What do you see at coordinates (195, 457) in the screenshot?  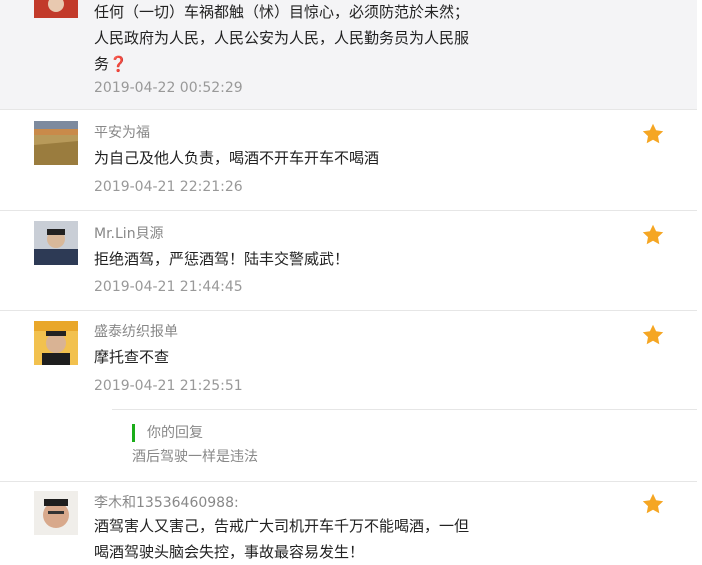 I see `reply-text: 酒后驾驶一样是违法` at bounding box center [195, 457].